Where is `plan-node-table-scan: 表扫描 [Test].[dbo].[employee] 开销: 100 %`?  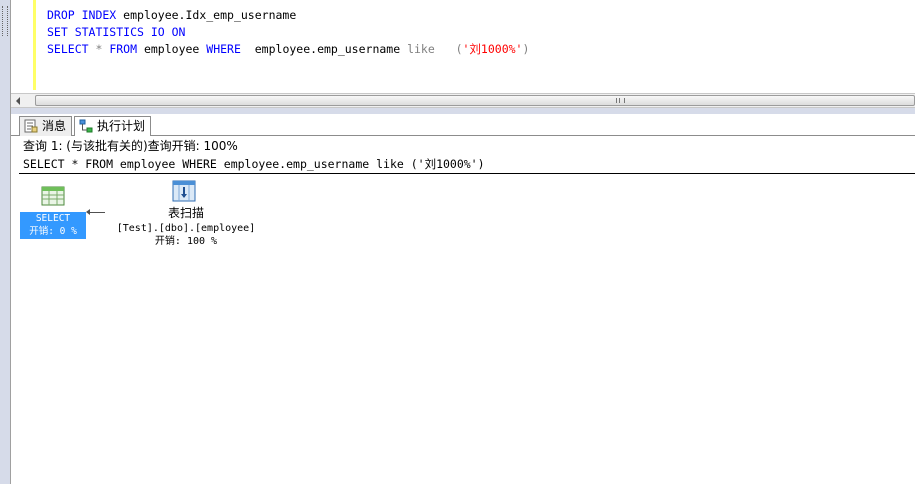 plan-node-table-scan: 表扫描 [Test].[dbo].[employee] 开销: 100 % is located at coordinates (186, 215).